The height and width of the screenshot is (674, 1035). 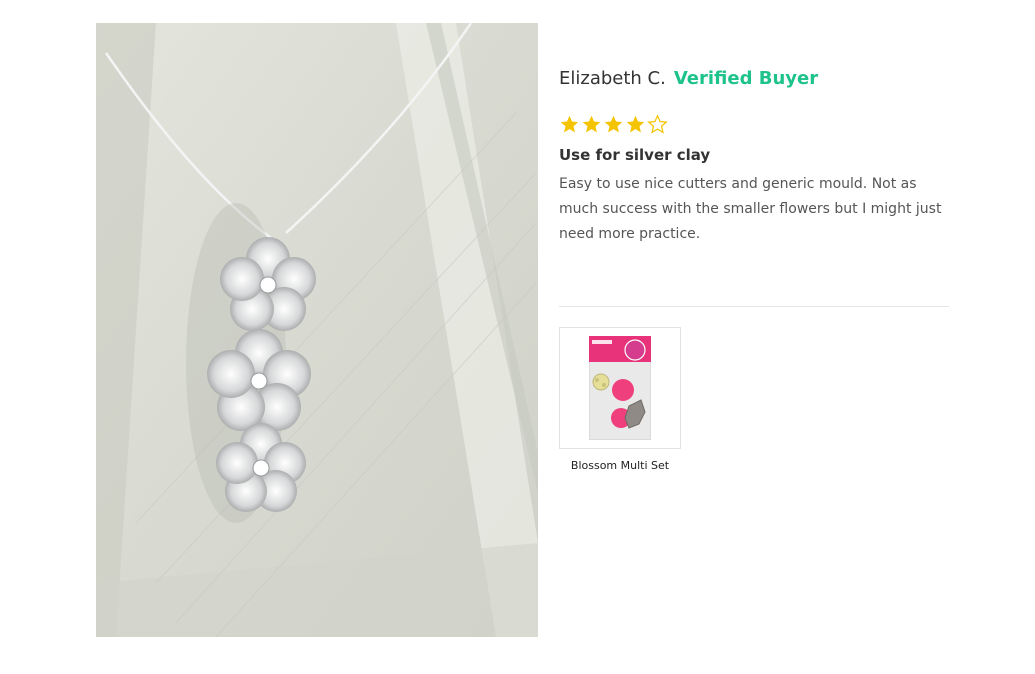 I want to click on star-empty-icon, so click(x=657, y=123).